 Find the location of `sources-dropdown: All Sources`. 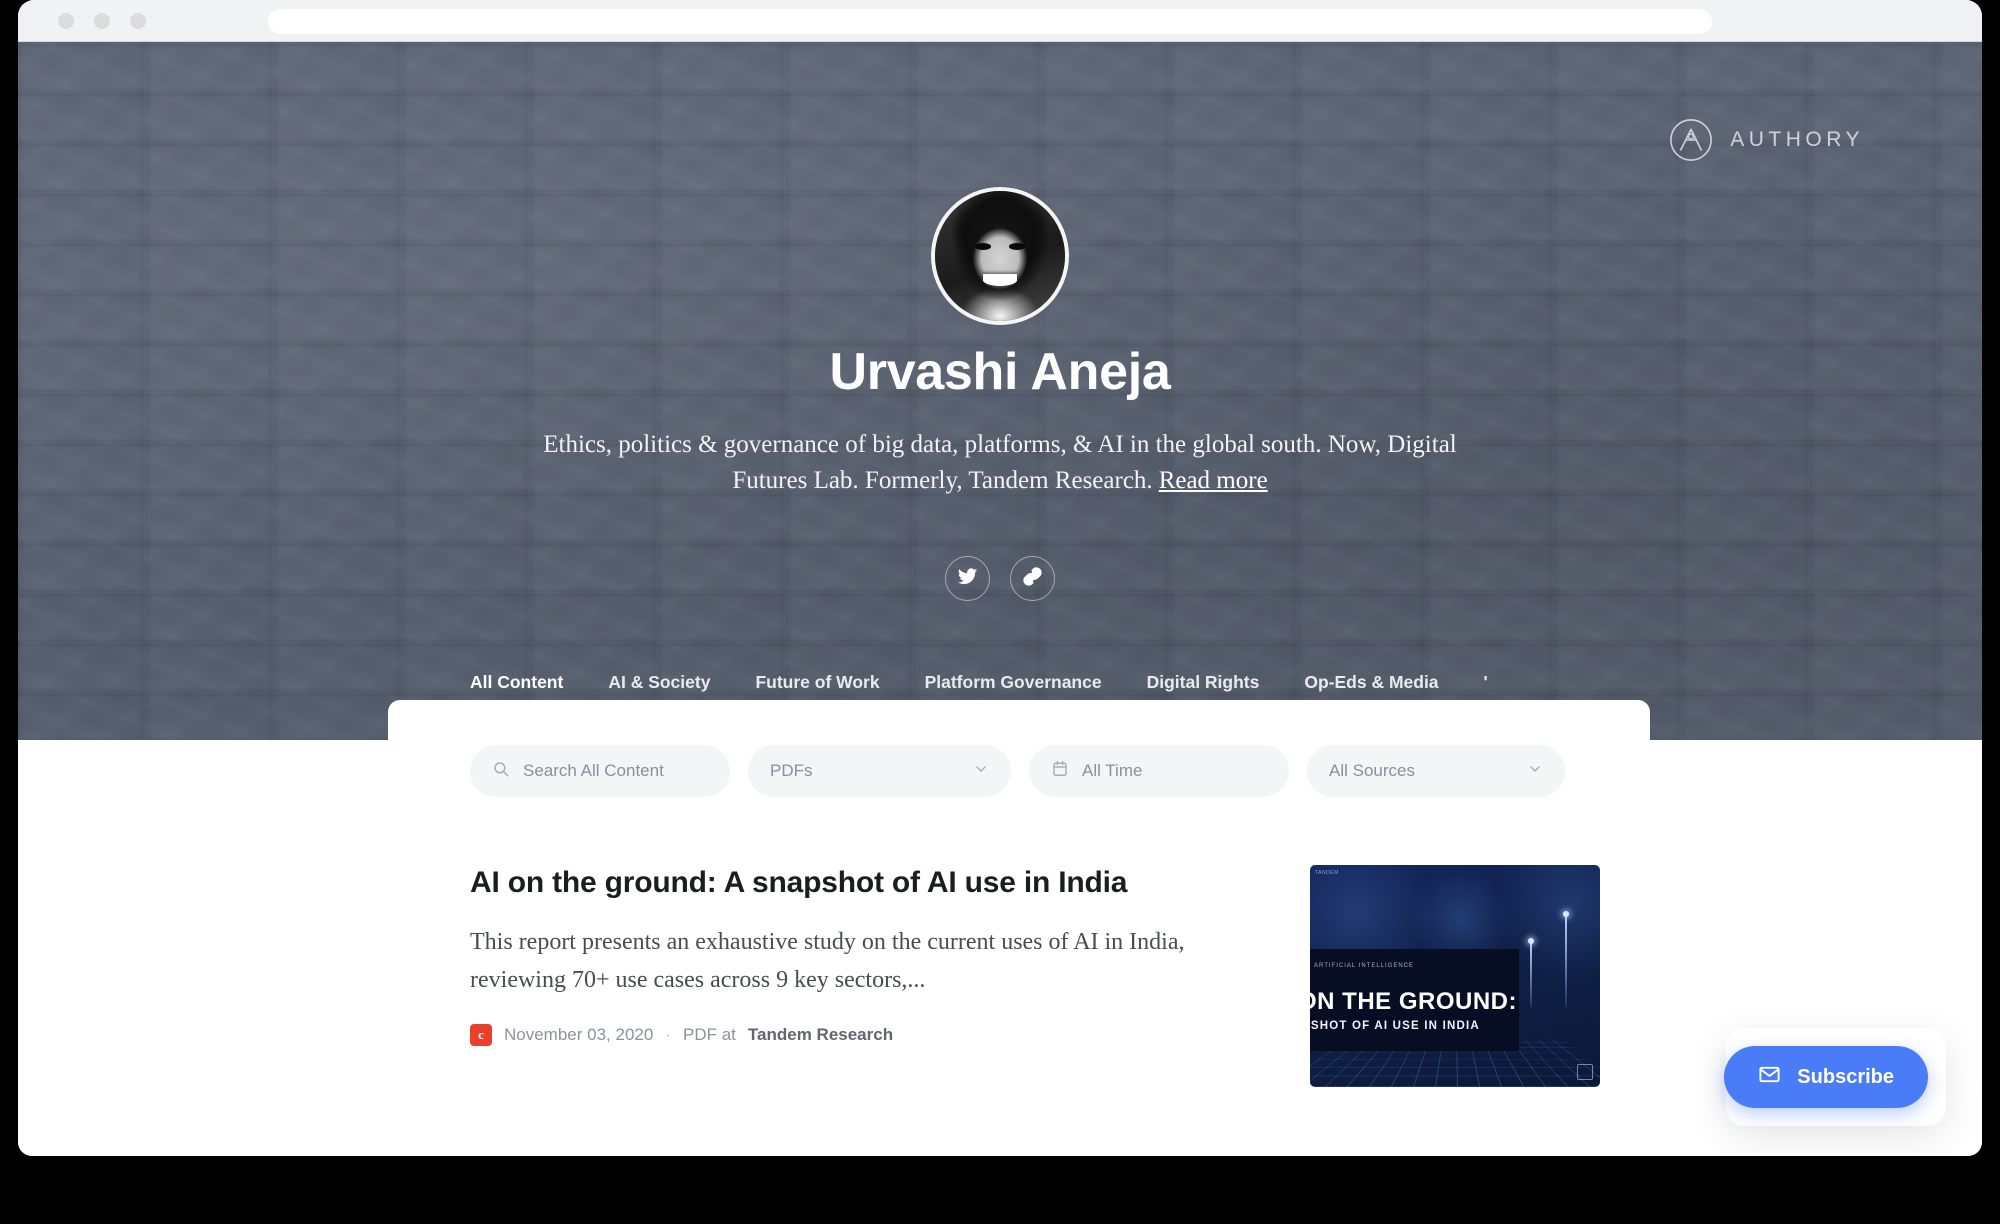

sources-dropdown: All Sources is located at coordinates (1436, 771).